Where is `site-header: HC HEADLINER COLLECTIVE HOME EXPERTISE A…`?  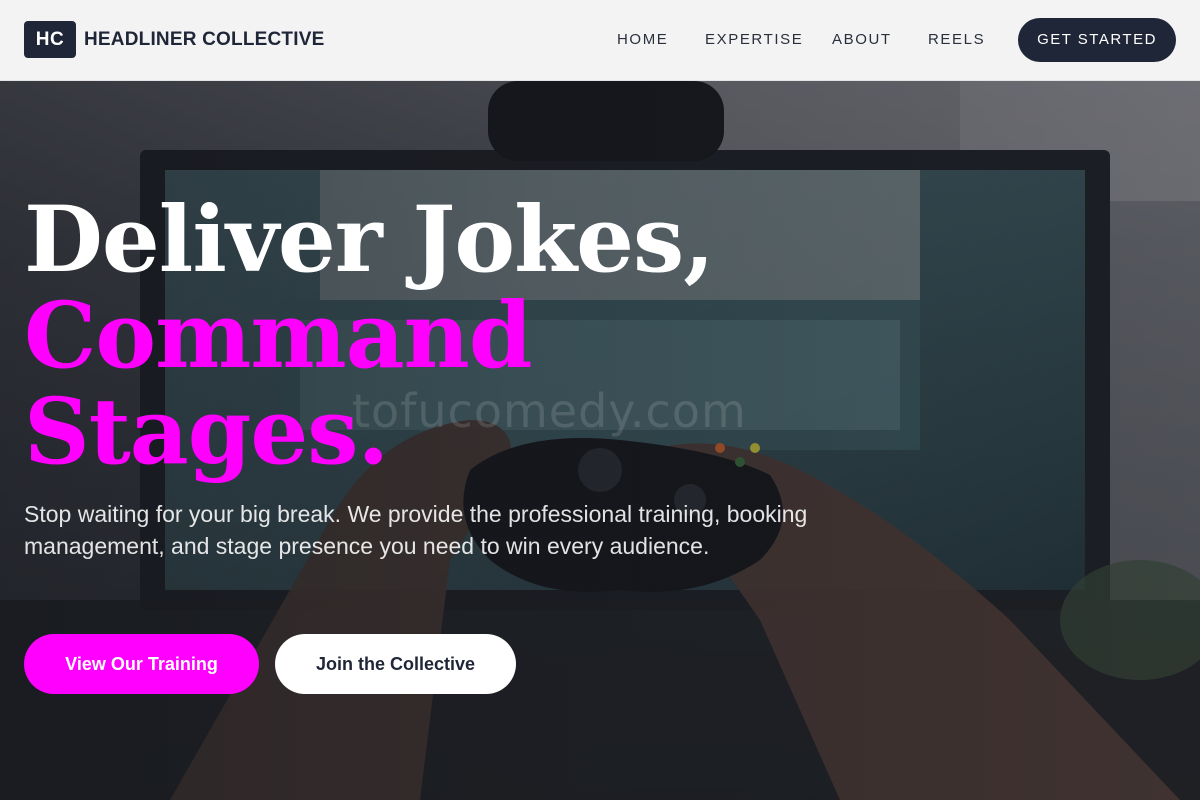
site-header: HC HEADLINER COLLECTIVE HOME EXPERTISE A… is located at coordinates (600, 40).